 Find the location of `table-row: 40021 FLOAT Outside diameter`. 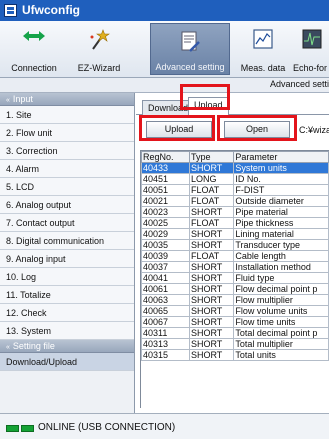

table-row: 40021 FLOAT Outside diameter is located at coordinates (235, 201).